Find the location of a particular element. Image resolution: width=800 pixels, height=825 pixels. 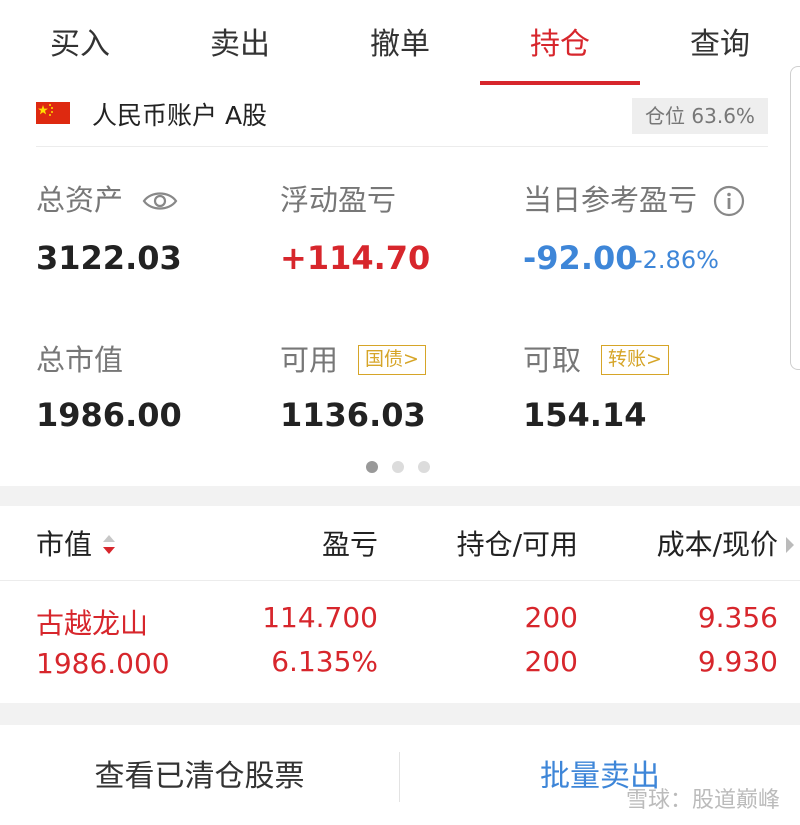

daily-pnl-value: -92.00 is located at coordinates (580, 258).